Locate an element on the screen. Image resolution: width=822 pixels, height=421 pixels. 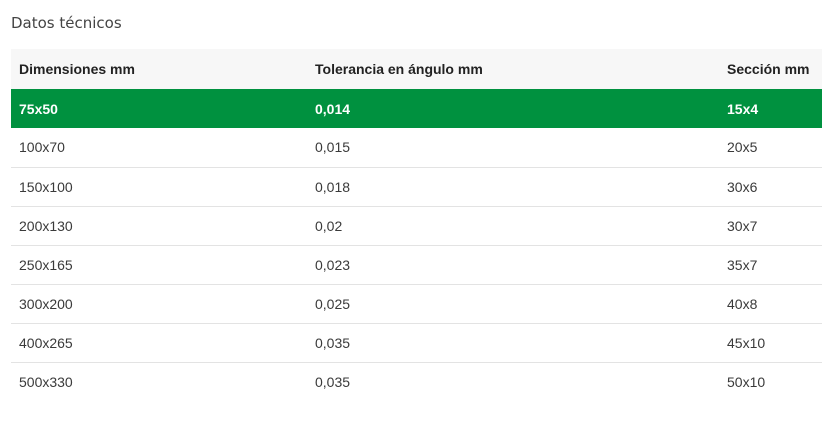
table-row: 75x50 0,014 15x4 is located at coordinates (416, 108).